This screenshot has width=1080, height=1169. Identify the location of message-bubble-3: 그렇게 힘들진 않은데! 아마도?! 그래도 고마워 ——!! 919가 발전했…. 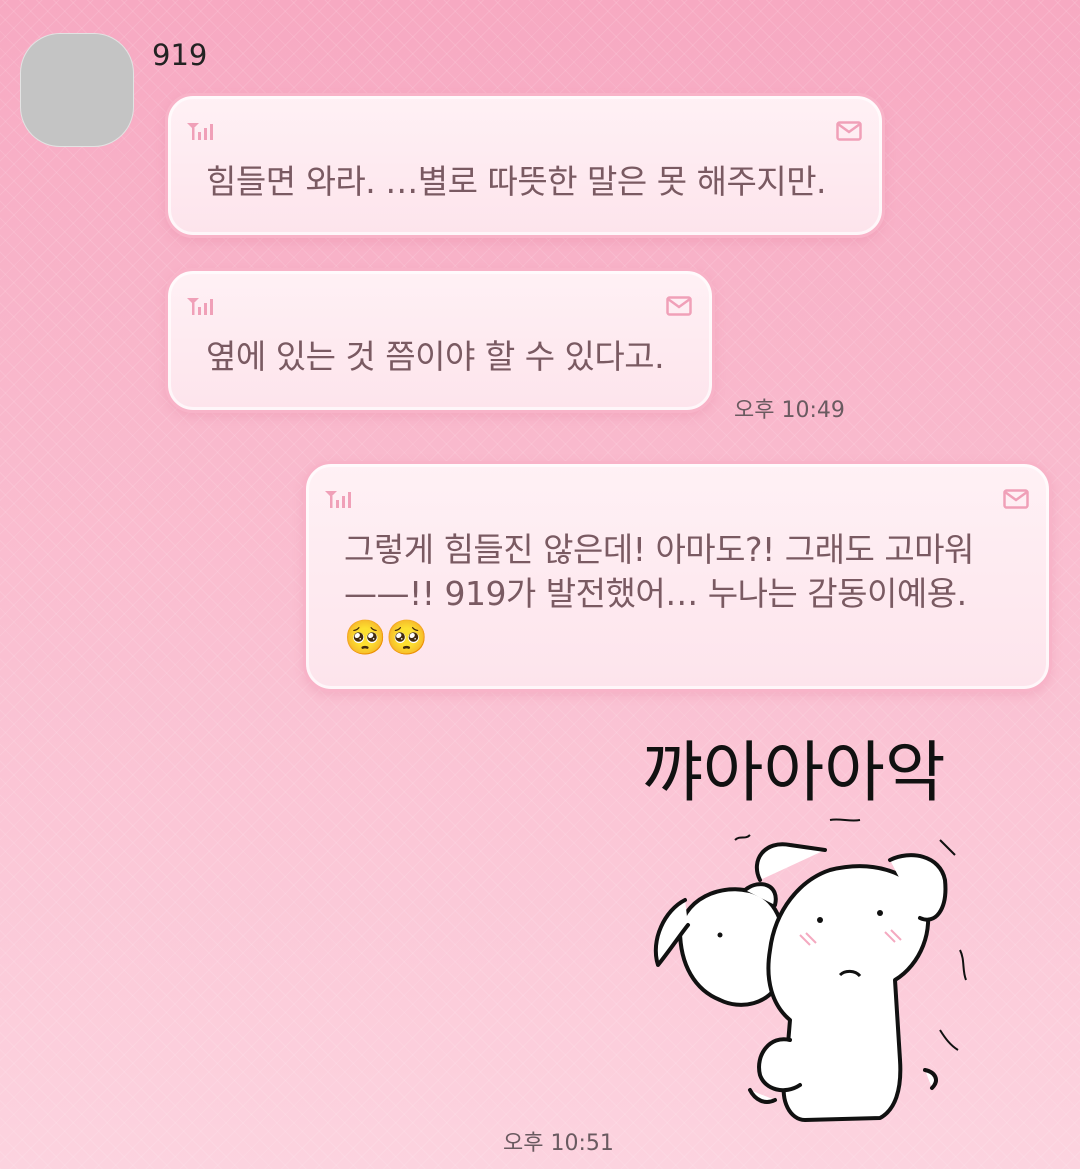
(677, 576).